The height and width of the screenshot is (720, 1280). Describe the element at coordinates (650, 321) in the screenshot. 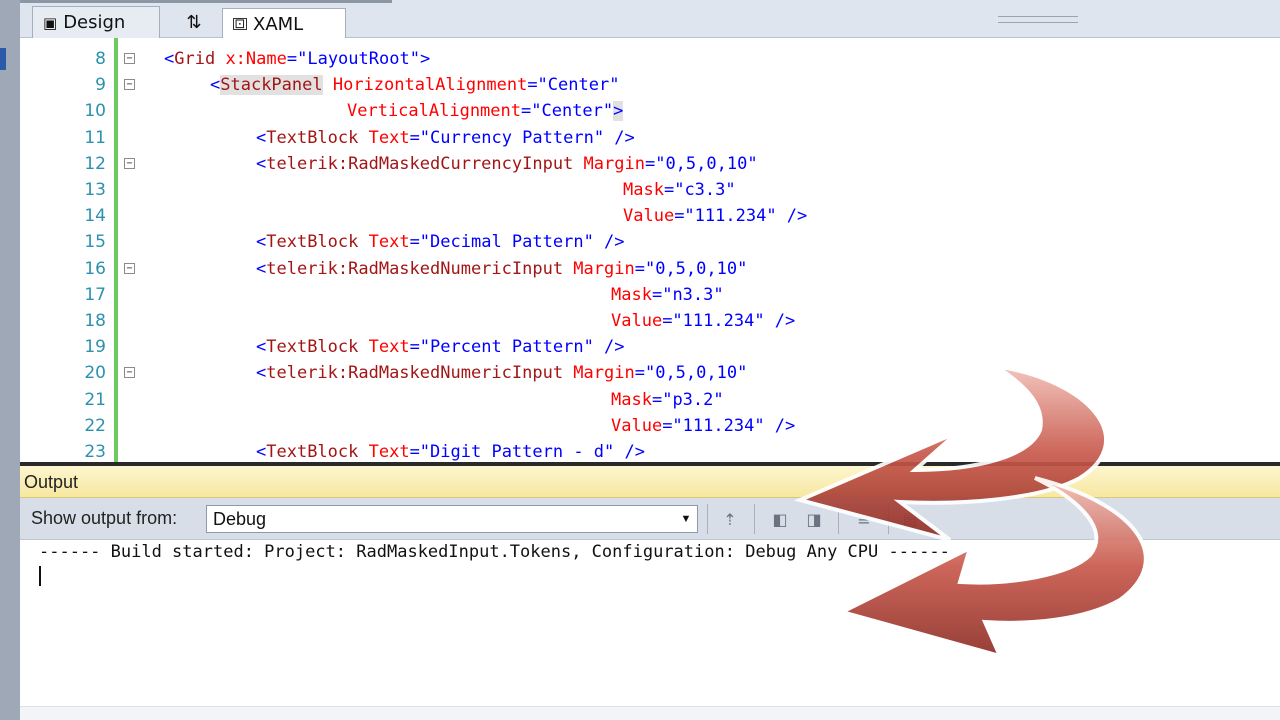

I see `code-line: 18 Value="111.234" />` at that location.